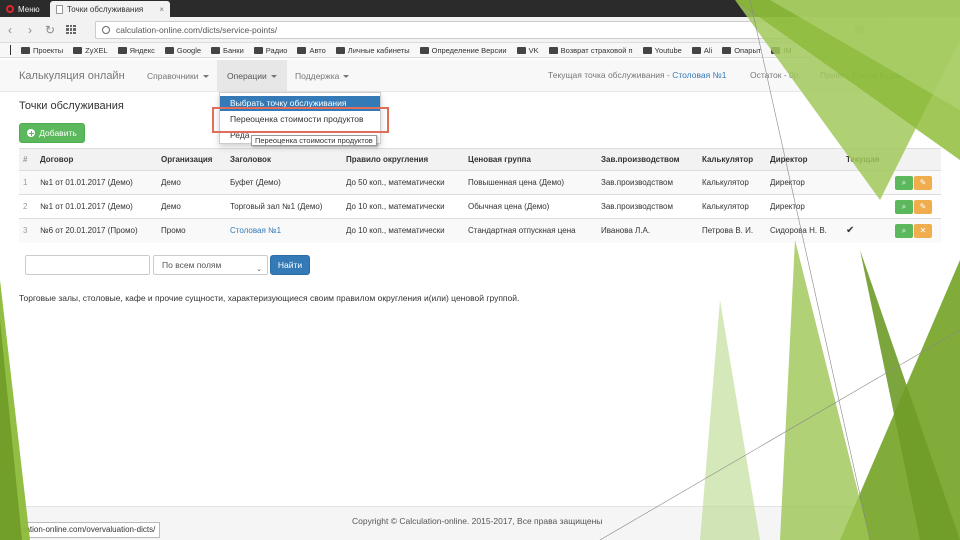 Image resolution: width=960 pixels, height=540 pixels. Describe the element at coordinates (596, 50) in the screenshot. I see `bookmark-label: Возврат страховой п` at that location.